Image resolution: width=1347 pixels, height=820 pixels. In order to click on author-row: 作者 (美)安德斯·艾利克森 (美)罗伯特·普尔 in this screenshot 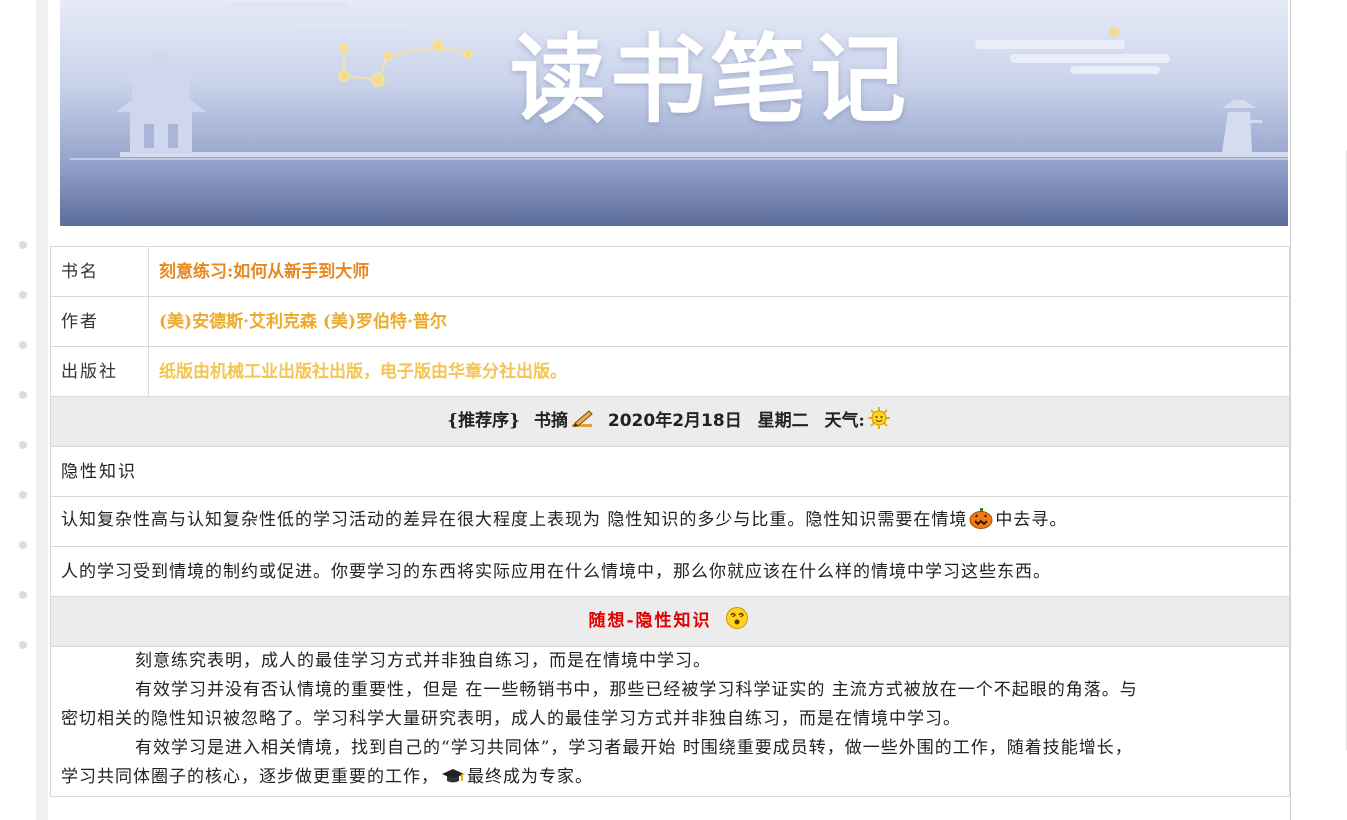, I will do `click(670, 321)`.